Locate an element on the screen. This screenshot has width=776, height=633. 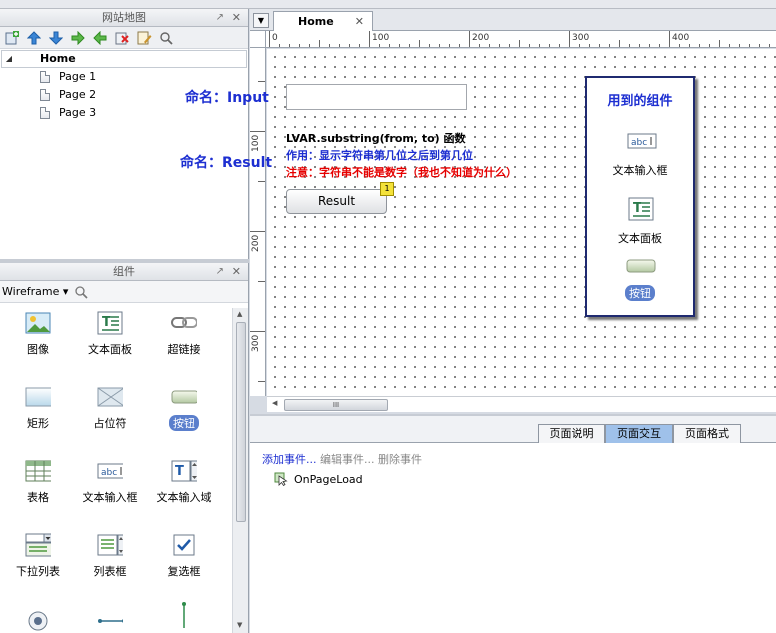
widget-list-box: 列表框 is located at coordinates (110, 556).